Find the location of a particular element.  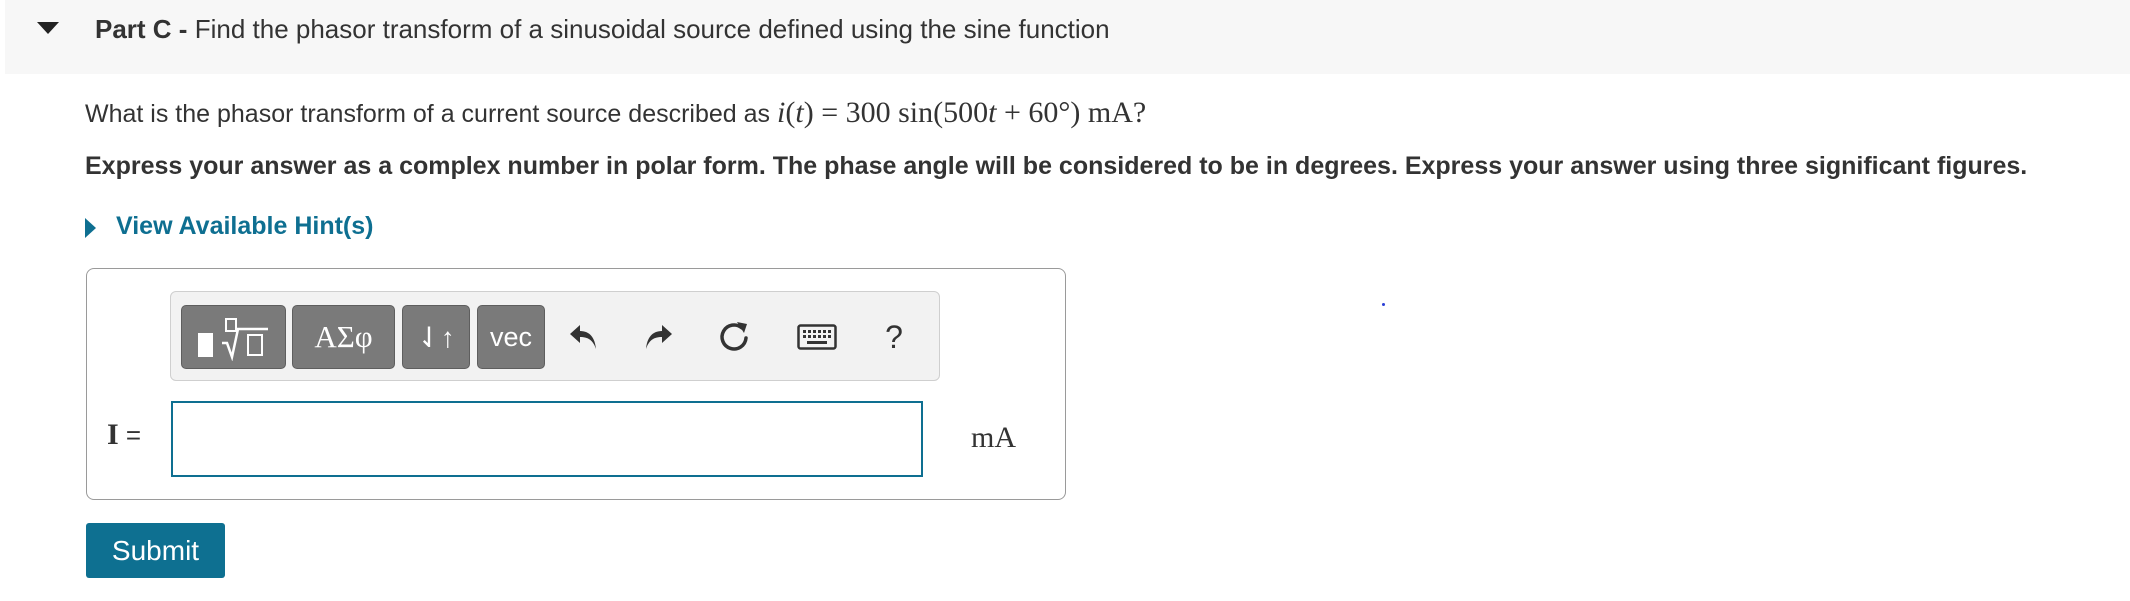

question-formula: i(t) = 300 sin(500t + 60°) mA? is located at coordinates (962, 112).